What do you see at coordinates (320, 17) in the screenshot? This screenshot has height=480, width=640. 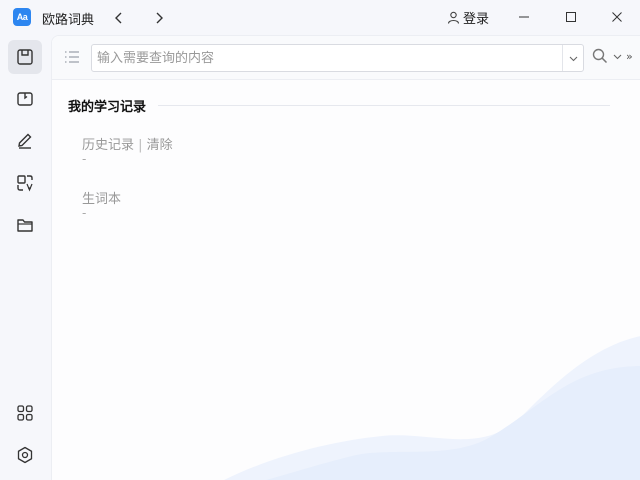 I see `title-bar: Aa 欧路词典 登录` at bounding box center [320, 17].